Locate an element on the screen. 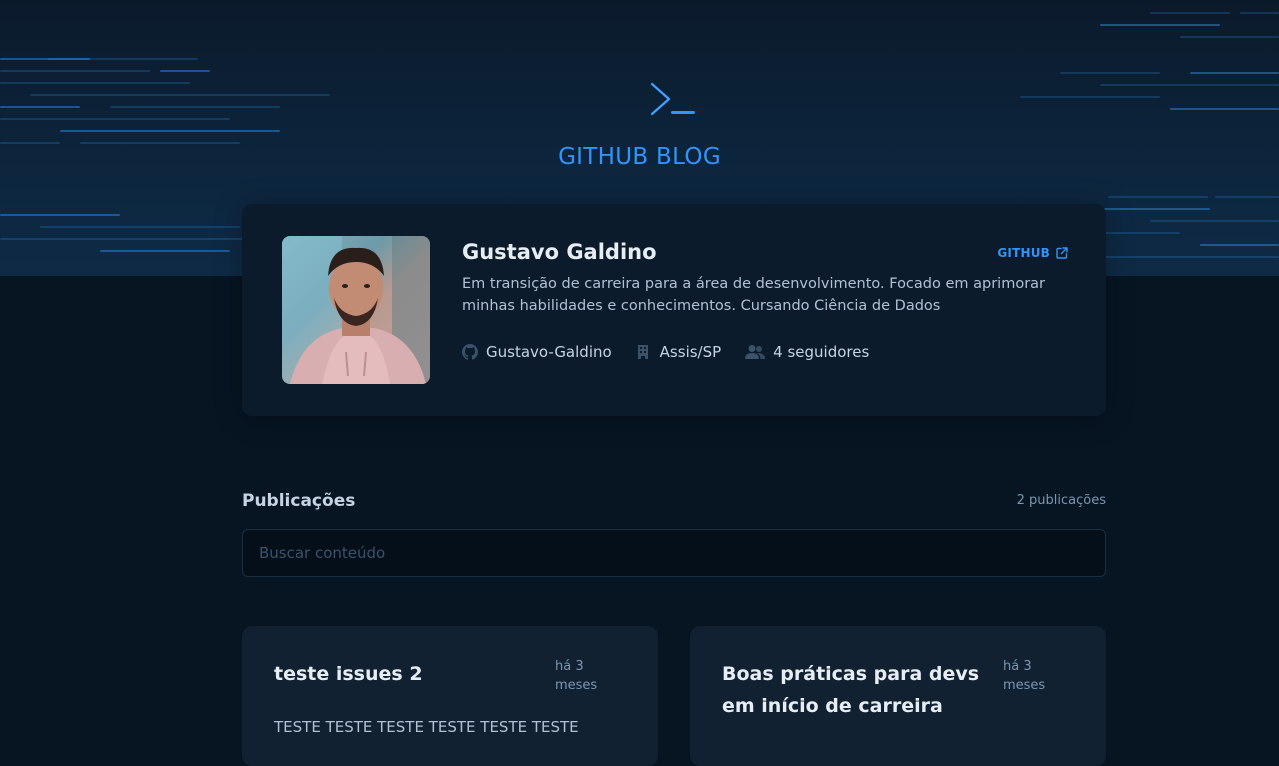 The image size is (1279, 766). profile-followers: 4 seguidores is located at coordinates (807, 352).